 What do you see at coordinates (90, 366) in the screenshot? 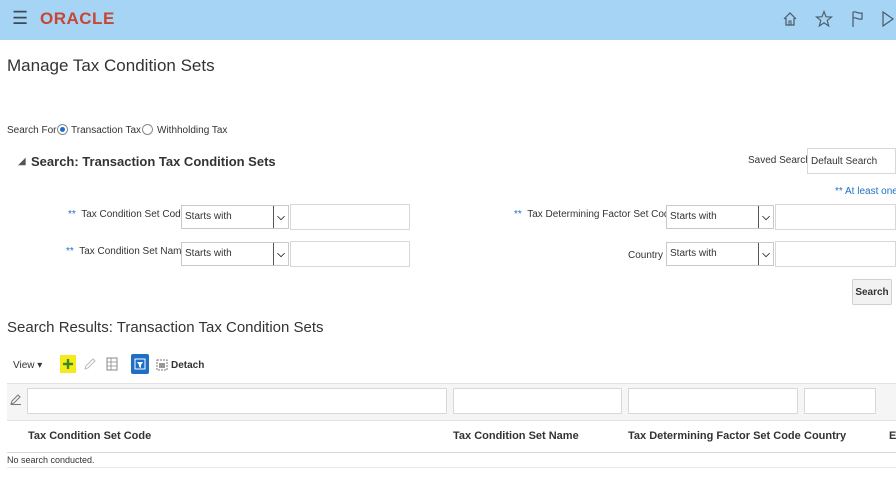
I see `edit-icon` at bounding box center [90, 366].